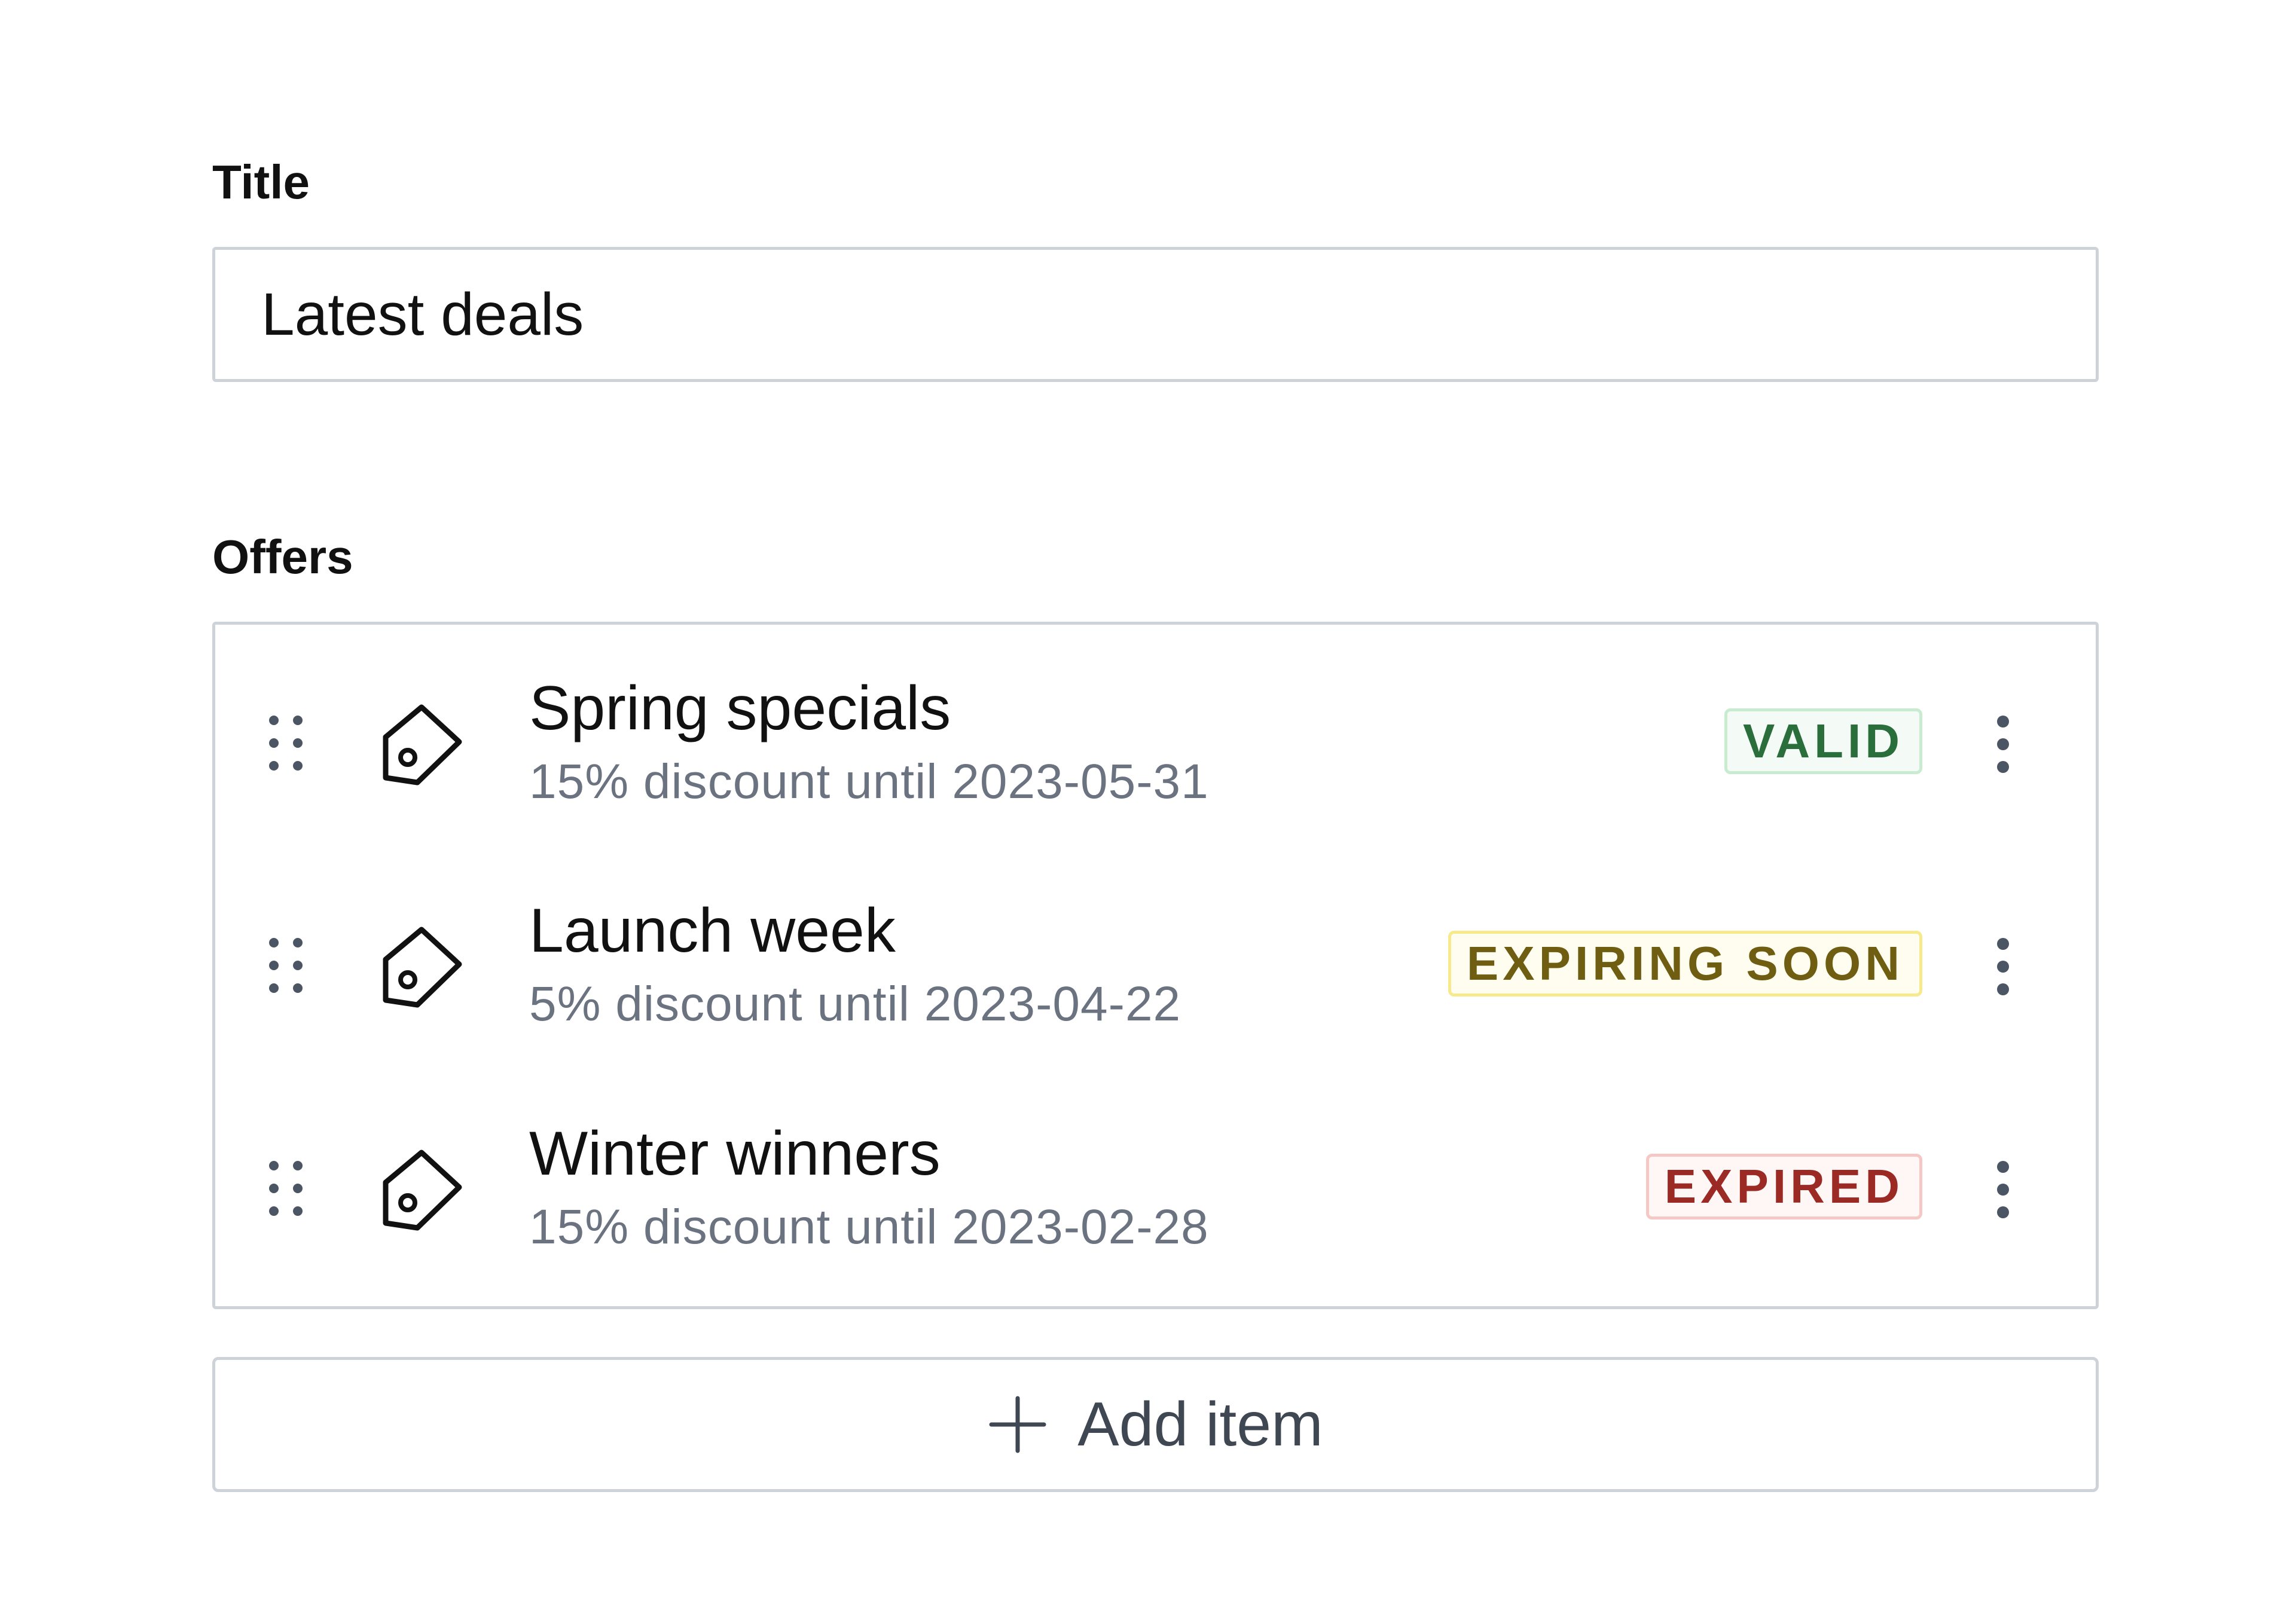  What do you see at coordinates (869, 1227) in the screenshot?
I see `offer-subtitle: 15% discount until 2023-02-28` at bounding box center [869, 1227].